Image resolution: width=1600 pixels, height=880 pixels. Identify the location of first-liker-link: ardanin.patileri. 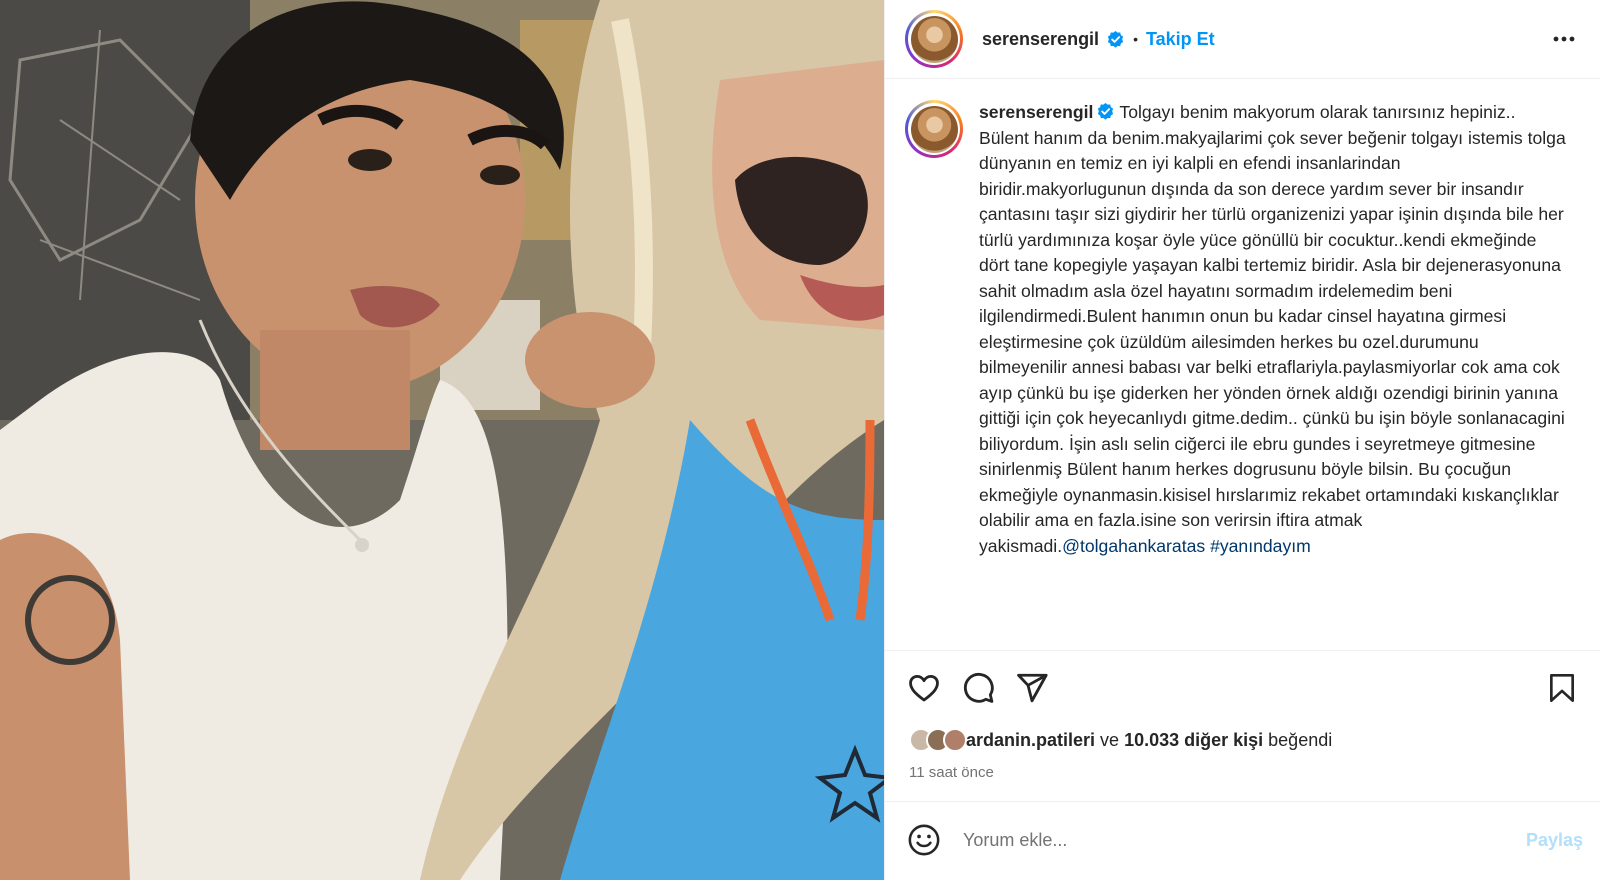
(1030, 740).